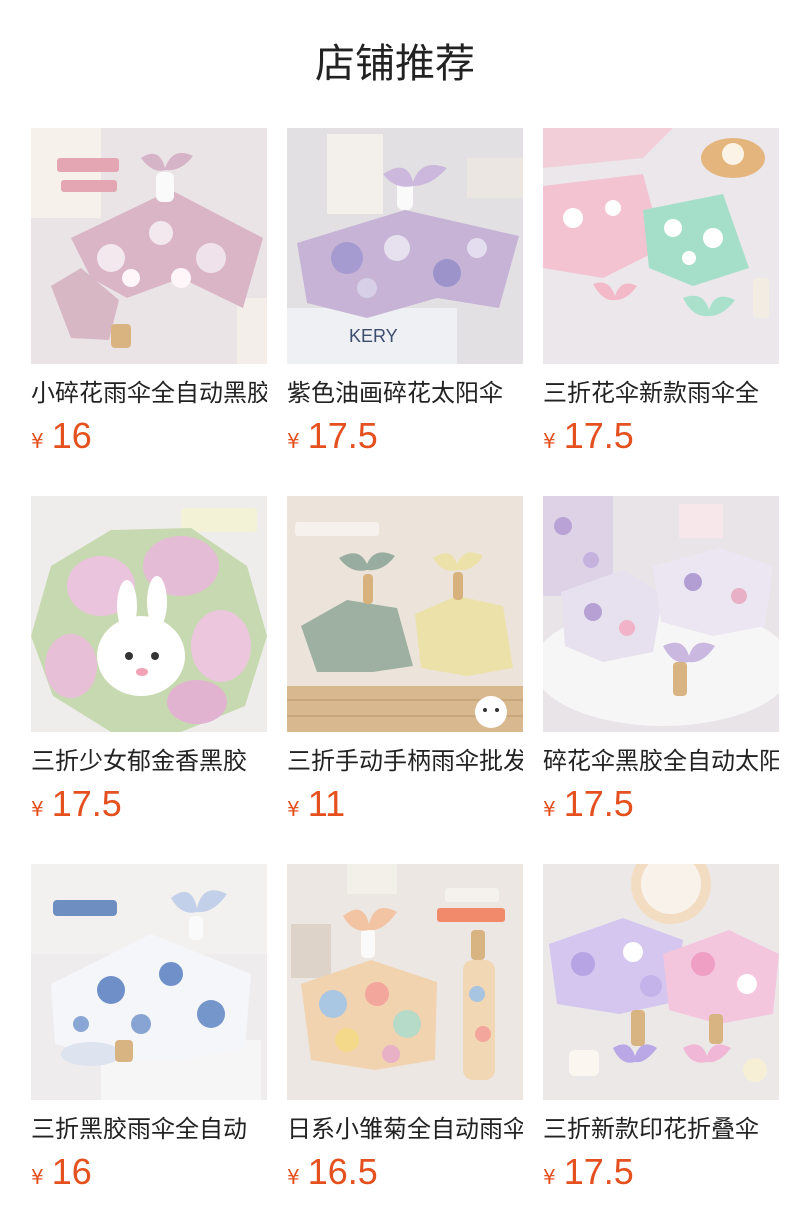  I want to click on product-name: 三折手动手柄雨伞批发, so click(405, 761).